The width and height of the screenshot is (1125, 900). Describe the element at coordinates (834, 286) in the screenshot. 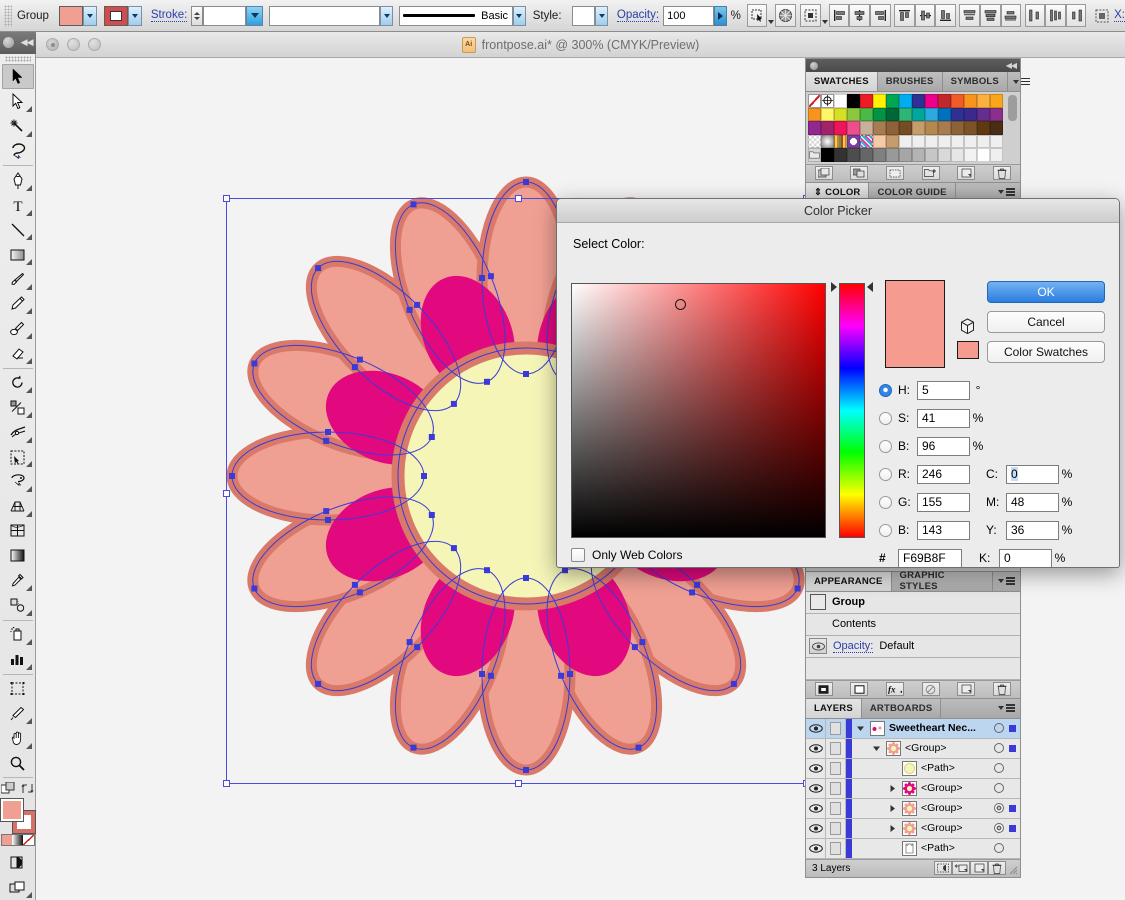

I see `hue-marker-left` at that location.